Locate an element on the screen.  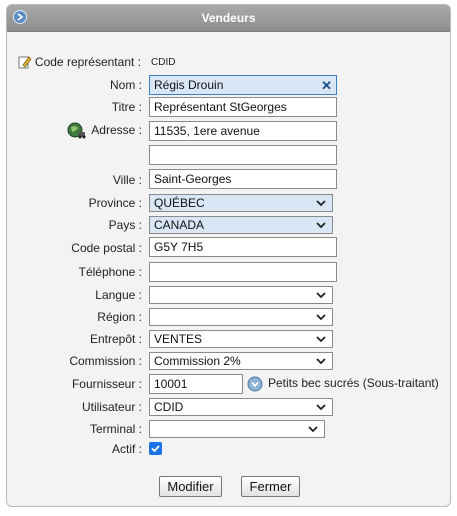
region-label: Région : is located at coordinates (119, 317).